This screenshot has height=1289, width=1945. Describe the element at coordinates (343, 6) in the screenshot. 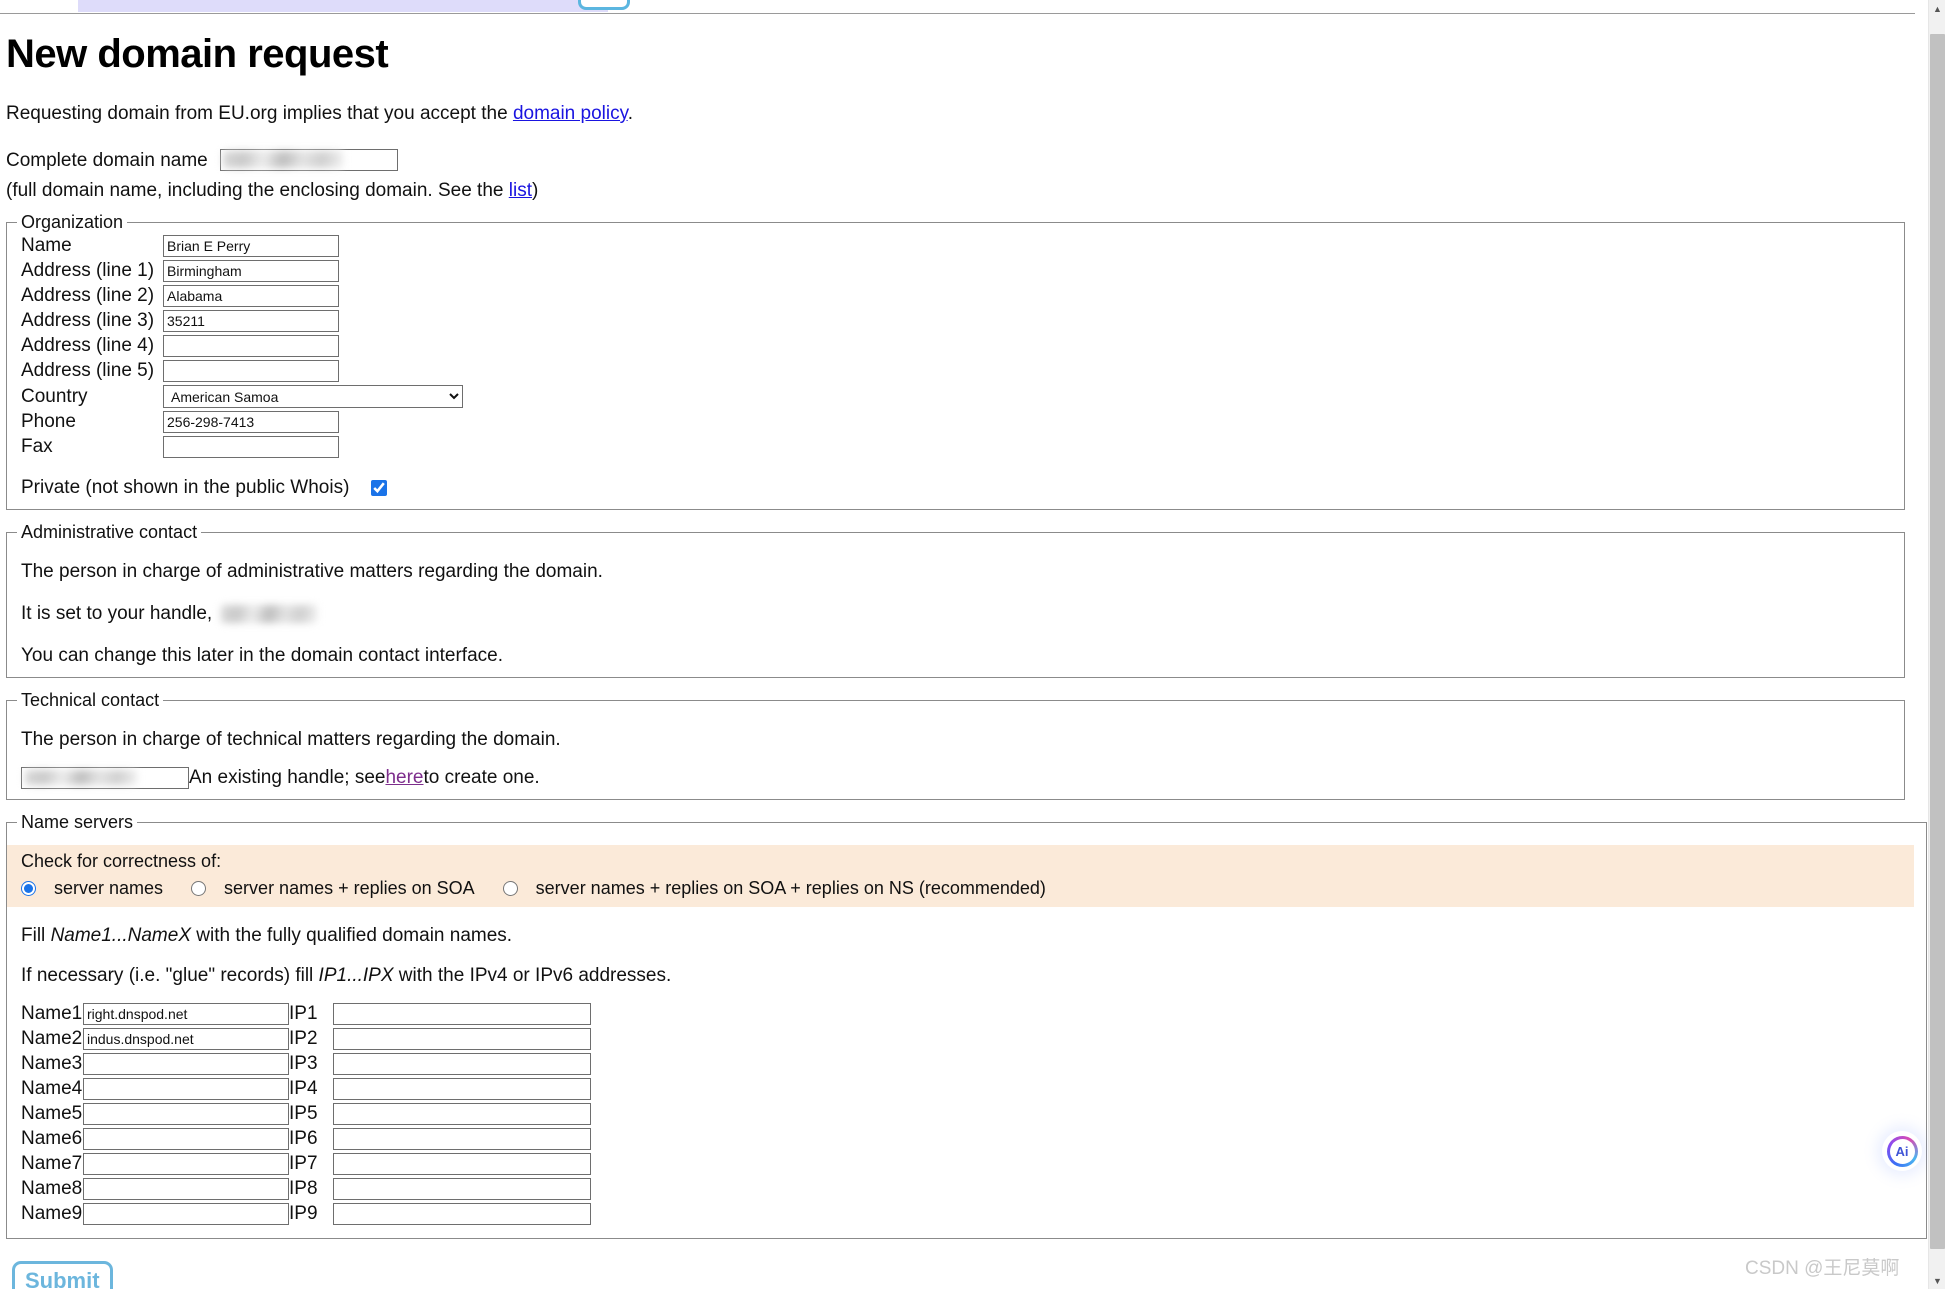

I see `lavender-bar` at that location.